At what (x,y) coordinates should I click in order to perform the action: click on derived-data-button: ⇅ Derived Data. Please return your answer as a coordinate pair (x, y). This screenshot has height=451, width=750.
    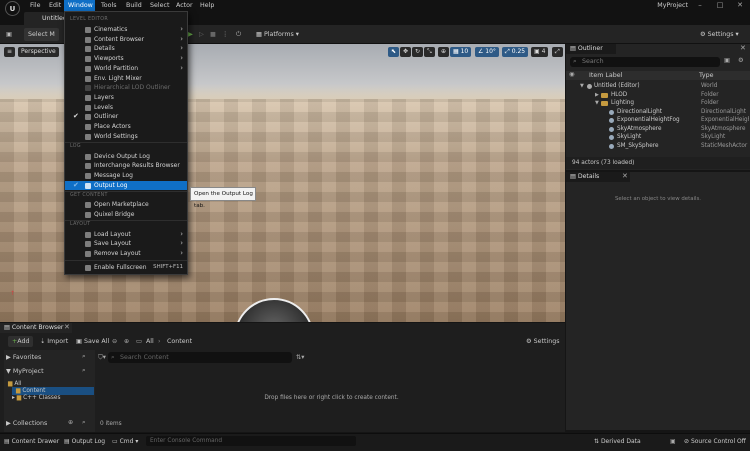
    Looking at the image, I should click on (617, 441).